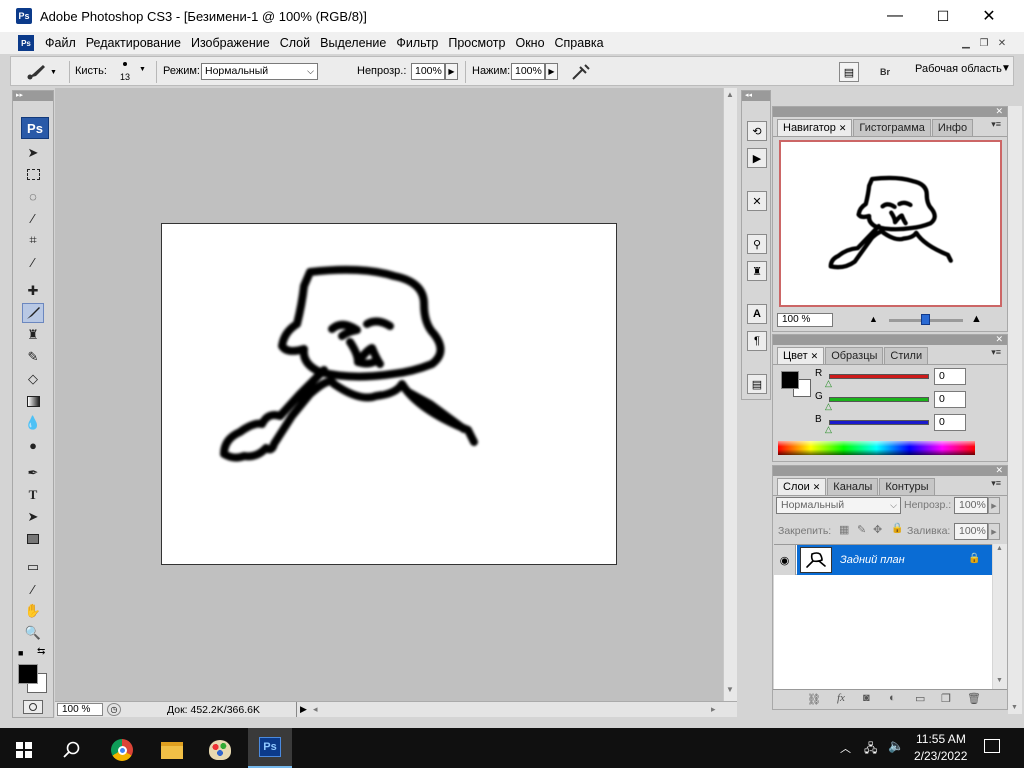  What do you see at coordinates (172, 750) in the screenshot?
I see `file-explorer-icon` at bounding box center [172, 750].